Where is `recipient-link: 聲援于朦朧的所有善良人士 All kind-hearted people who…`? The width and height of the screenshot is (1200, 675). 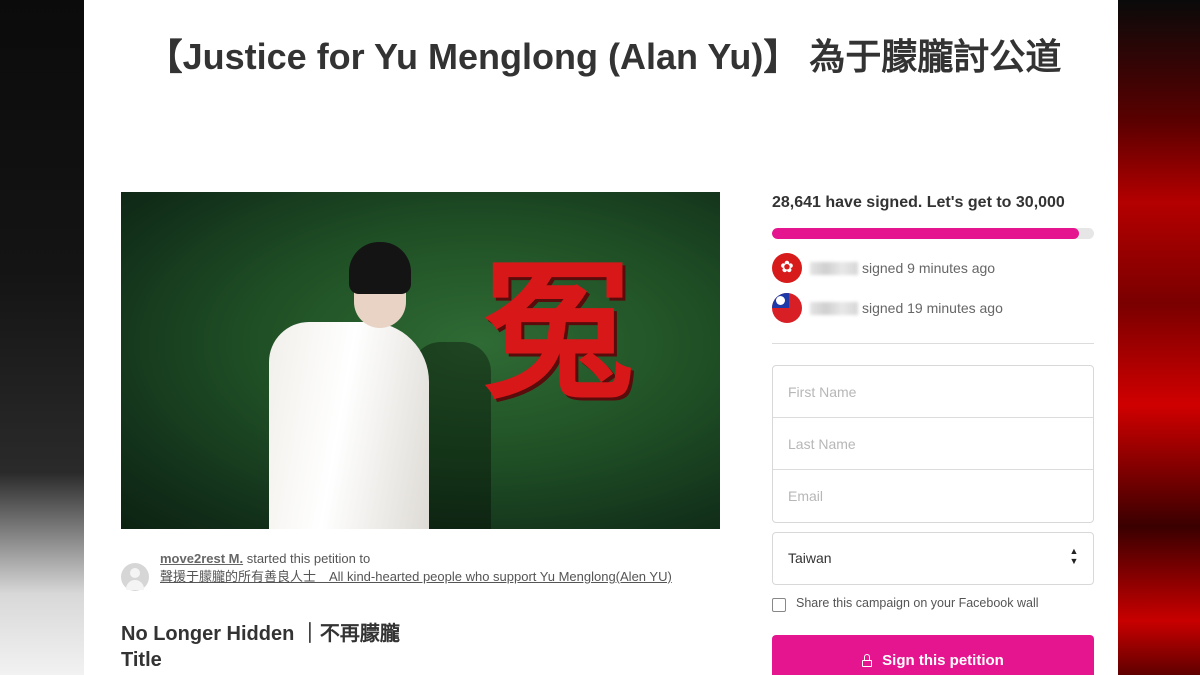
recipient-link: 聲援于朦朧的所有善良人士 All kind-hearted people who… is located at coordinates (416, 576).